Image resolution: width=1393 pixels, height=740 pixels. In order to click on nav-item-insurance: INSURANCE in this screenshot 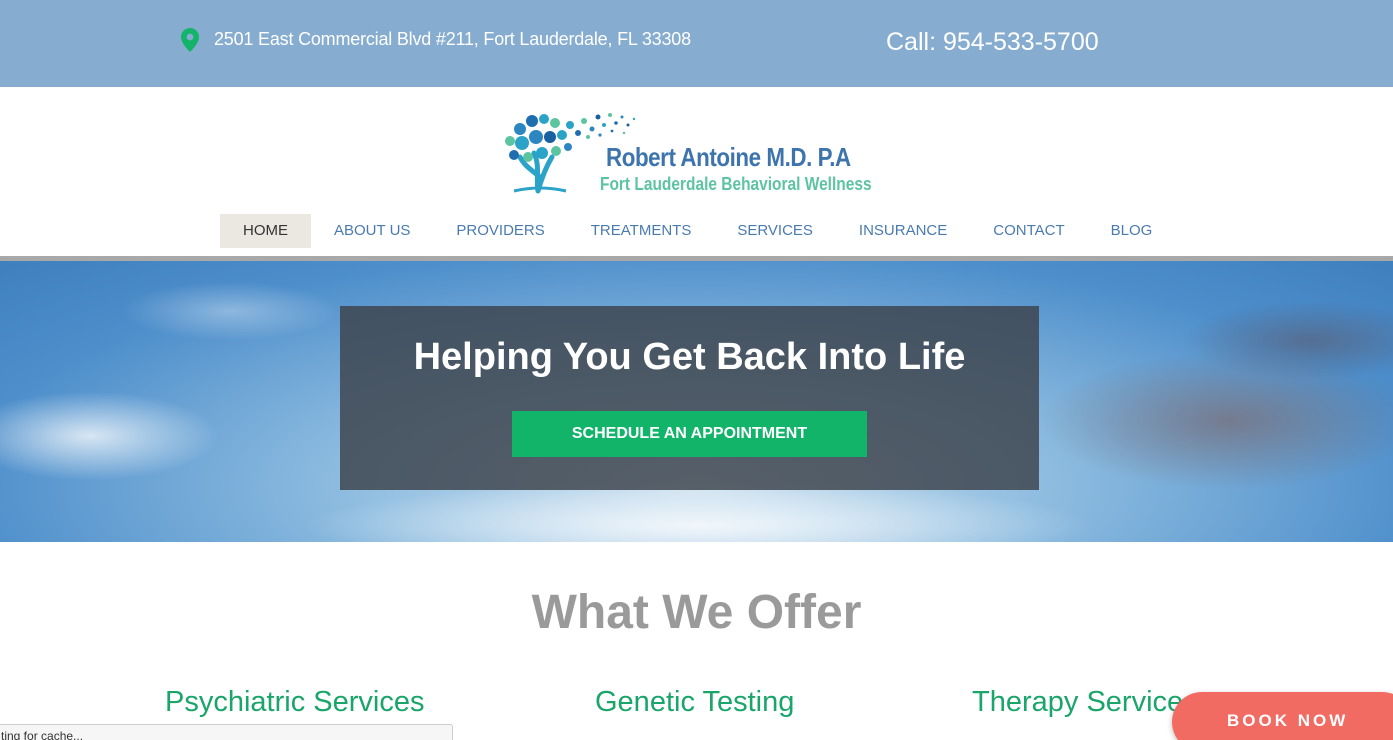, I will do `click(903, 231)`.